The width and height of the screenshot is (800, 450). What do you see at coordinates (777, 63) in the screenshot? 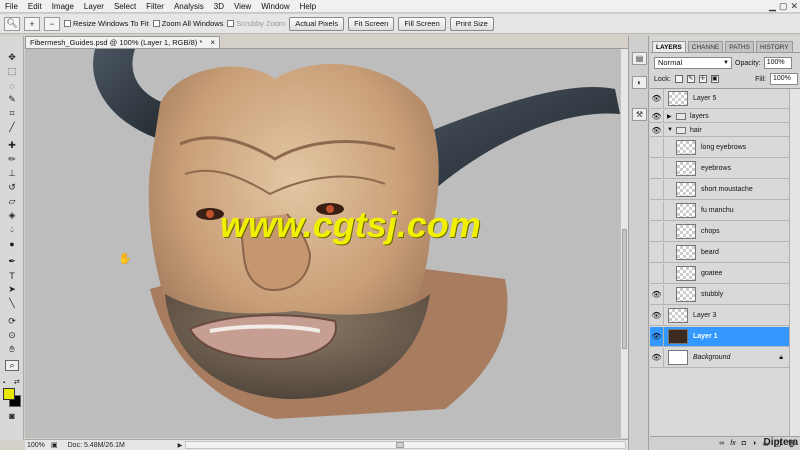
I see `opacity-field: 100%` at bounding box center [777, 63].